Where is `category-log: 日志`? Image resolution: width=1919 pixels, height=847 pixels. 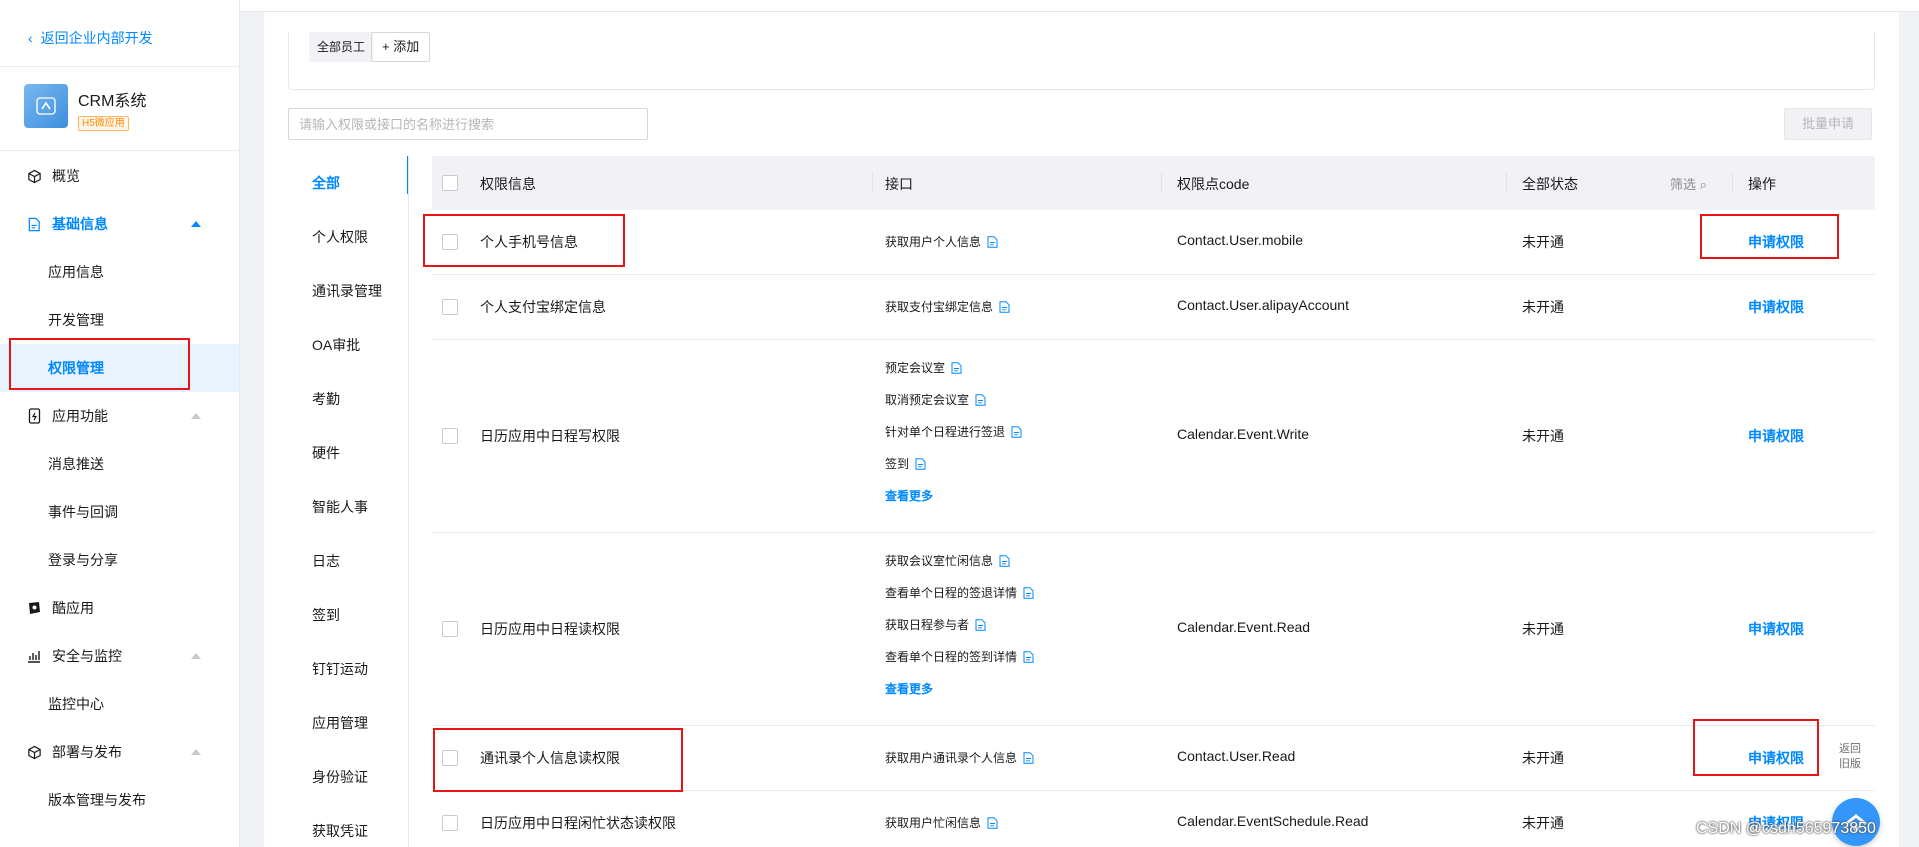
category-log: 日志 is located at coordinates (348, 561).